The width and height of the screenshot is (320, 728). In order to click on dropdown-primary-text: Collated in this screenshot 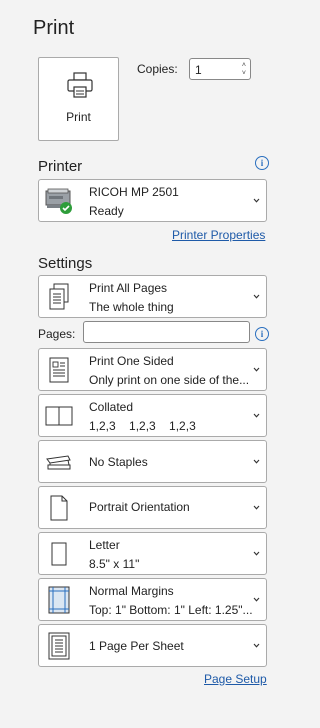, I will do `click(111, 407)`.